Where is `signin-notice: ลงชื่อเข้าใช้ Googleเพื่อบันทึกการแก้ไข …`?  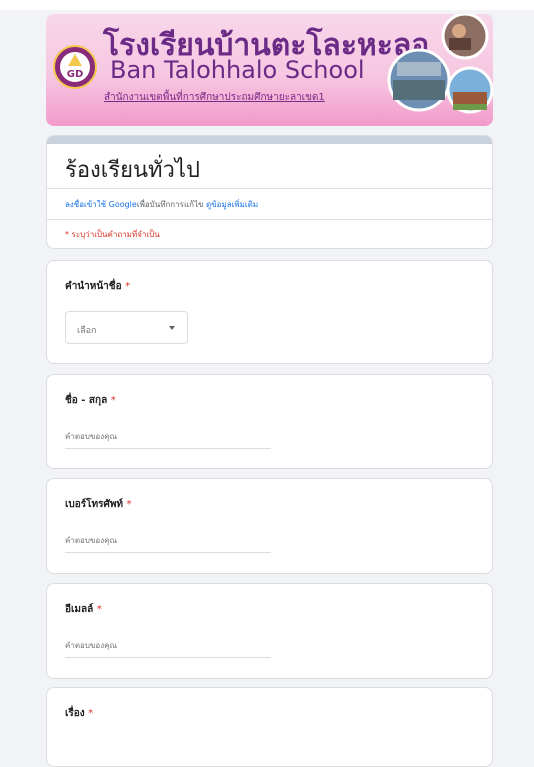
signin-notice: ลงชื่อเข้าใช้ Googleเพื่อบันทึกการแก้ไข … is located at coordinates (161, 204).